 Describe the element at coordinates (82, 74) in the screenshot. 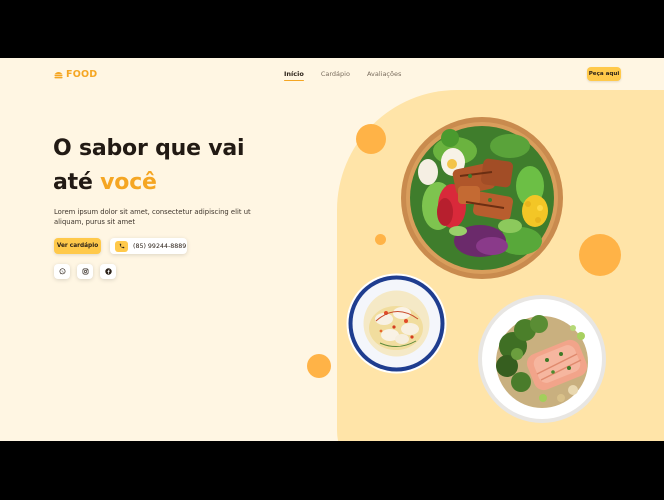

I see `logo-text: FOOD` at that location.